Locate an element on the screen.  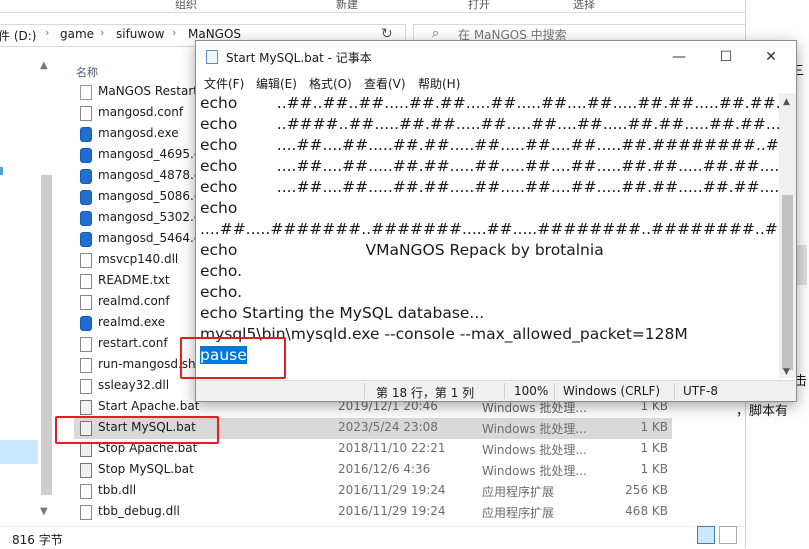
breadcrumb-sifuwow: sifuwow is located at coordinates (140, 34).